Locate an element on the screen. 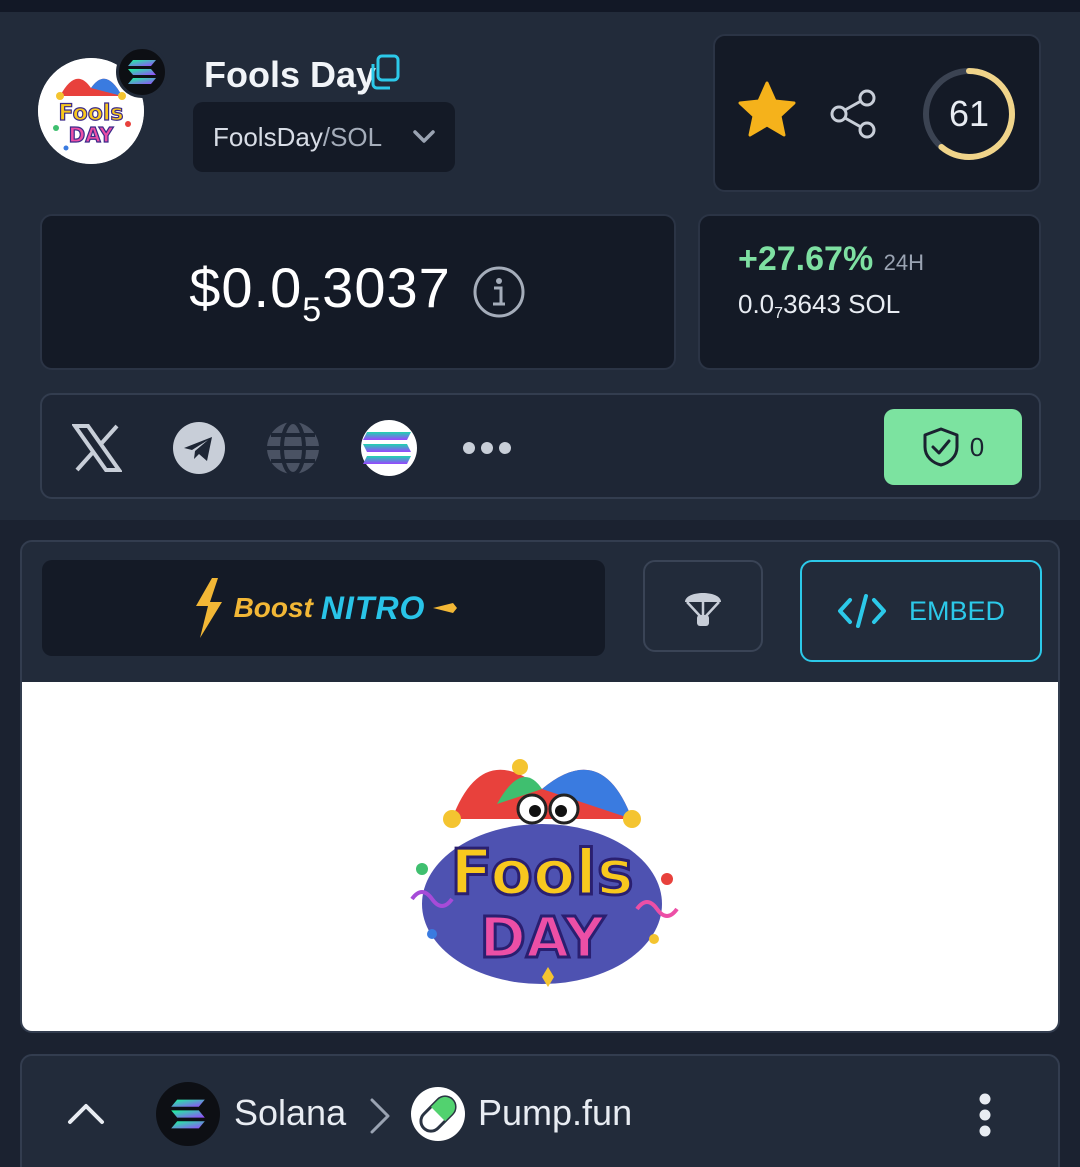 The height and width of the screenshot is (1167, 1080). embed-button: EMBED is located at coordinates (921, 611).